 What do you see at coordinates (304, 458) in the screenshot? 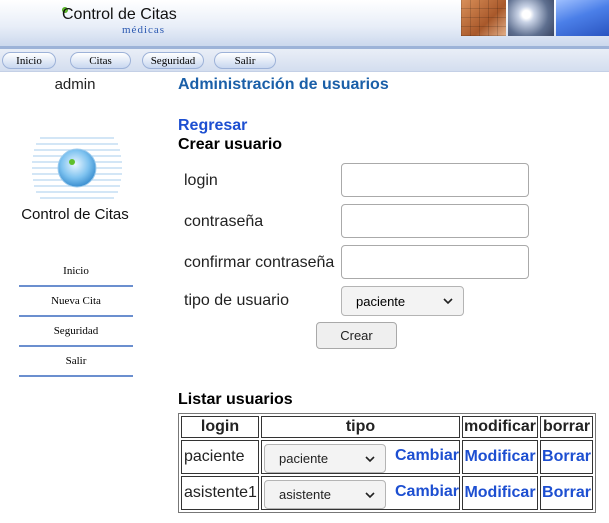
I see `row-type-select-value: paciente` at bounding box center [304, 458].